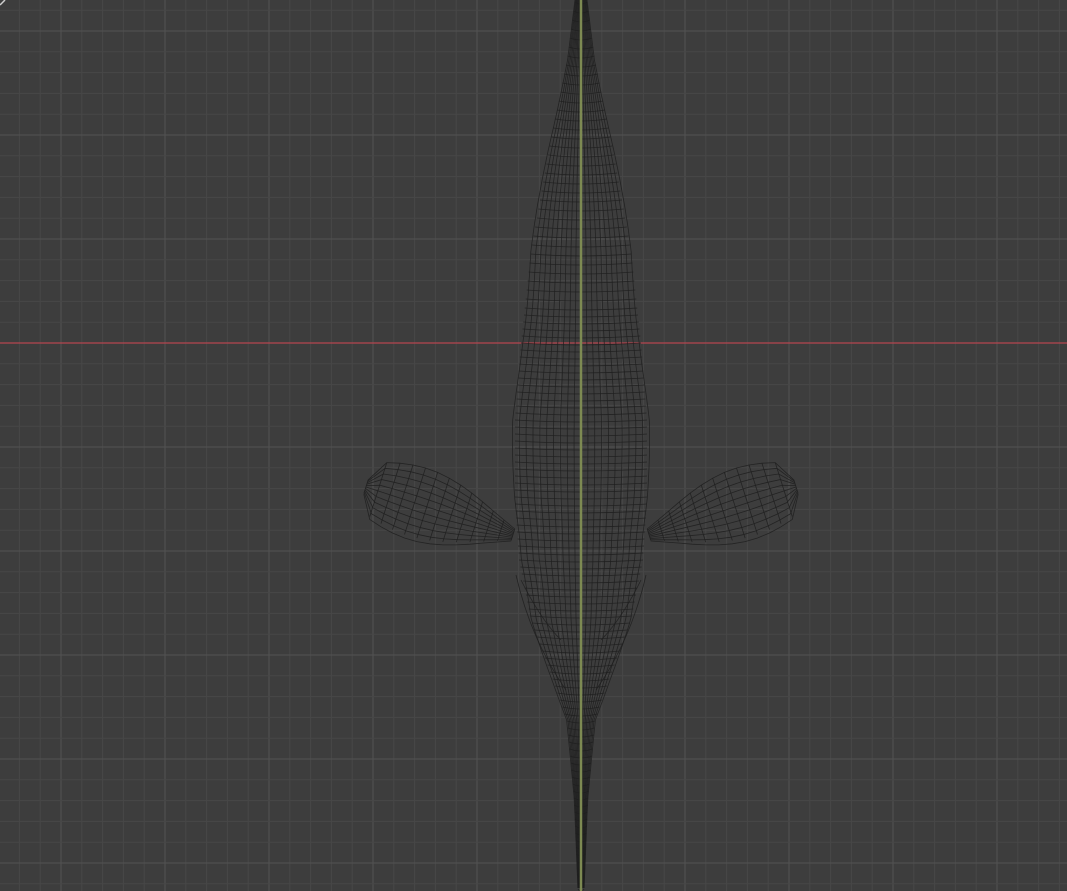 The height and width of the screenshot is (891, 1067). I want to click on right-fin, so click(722, 504).